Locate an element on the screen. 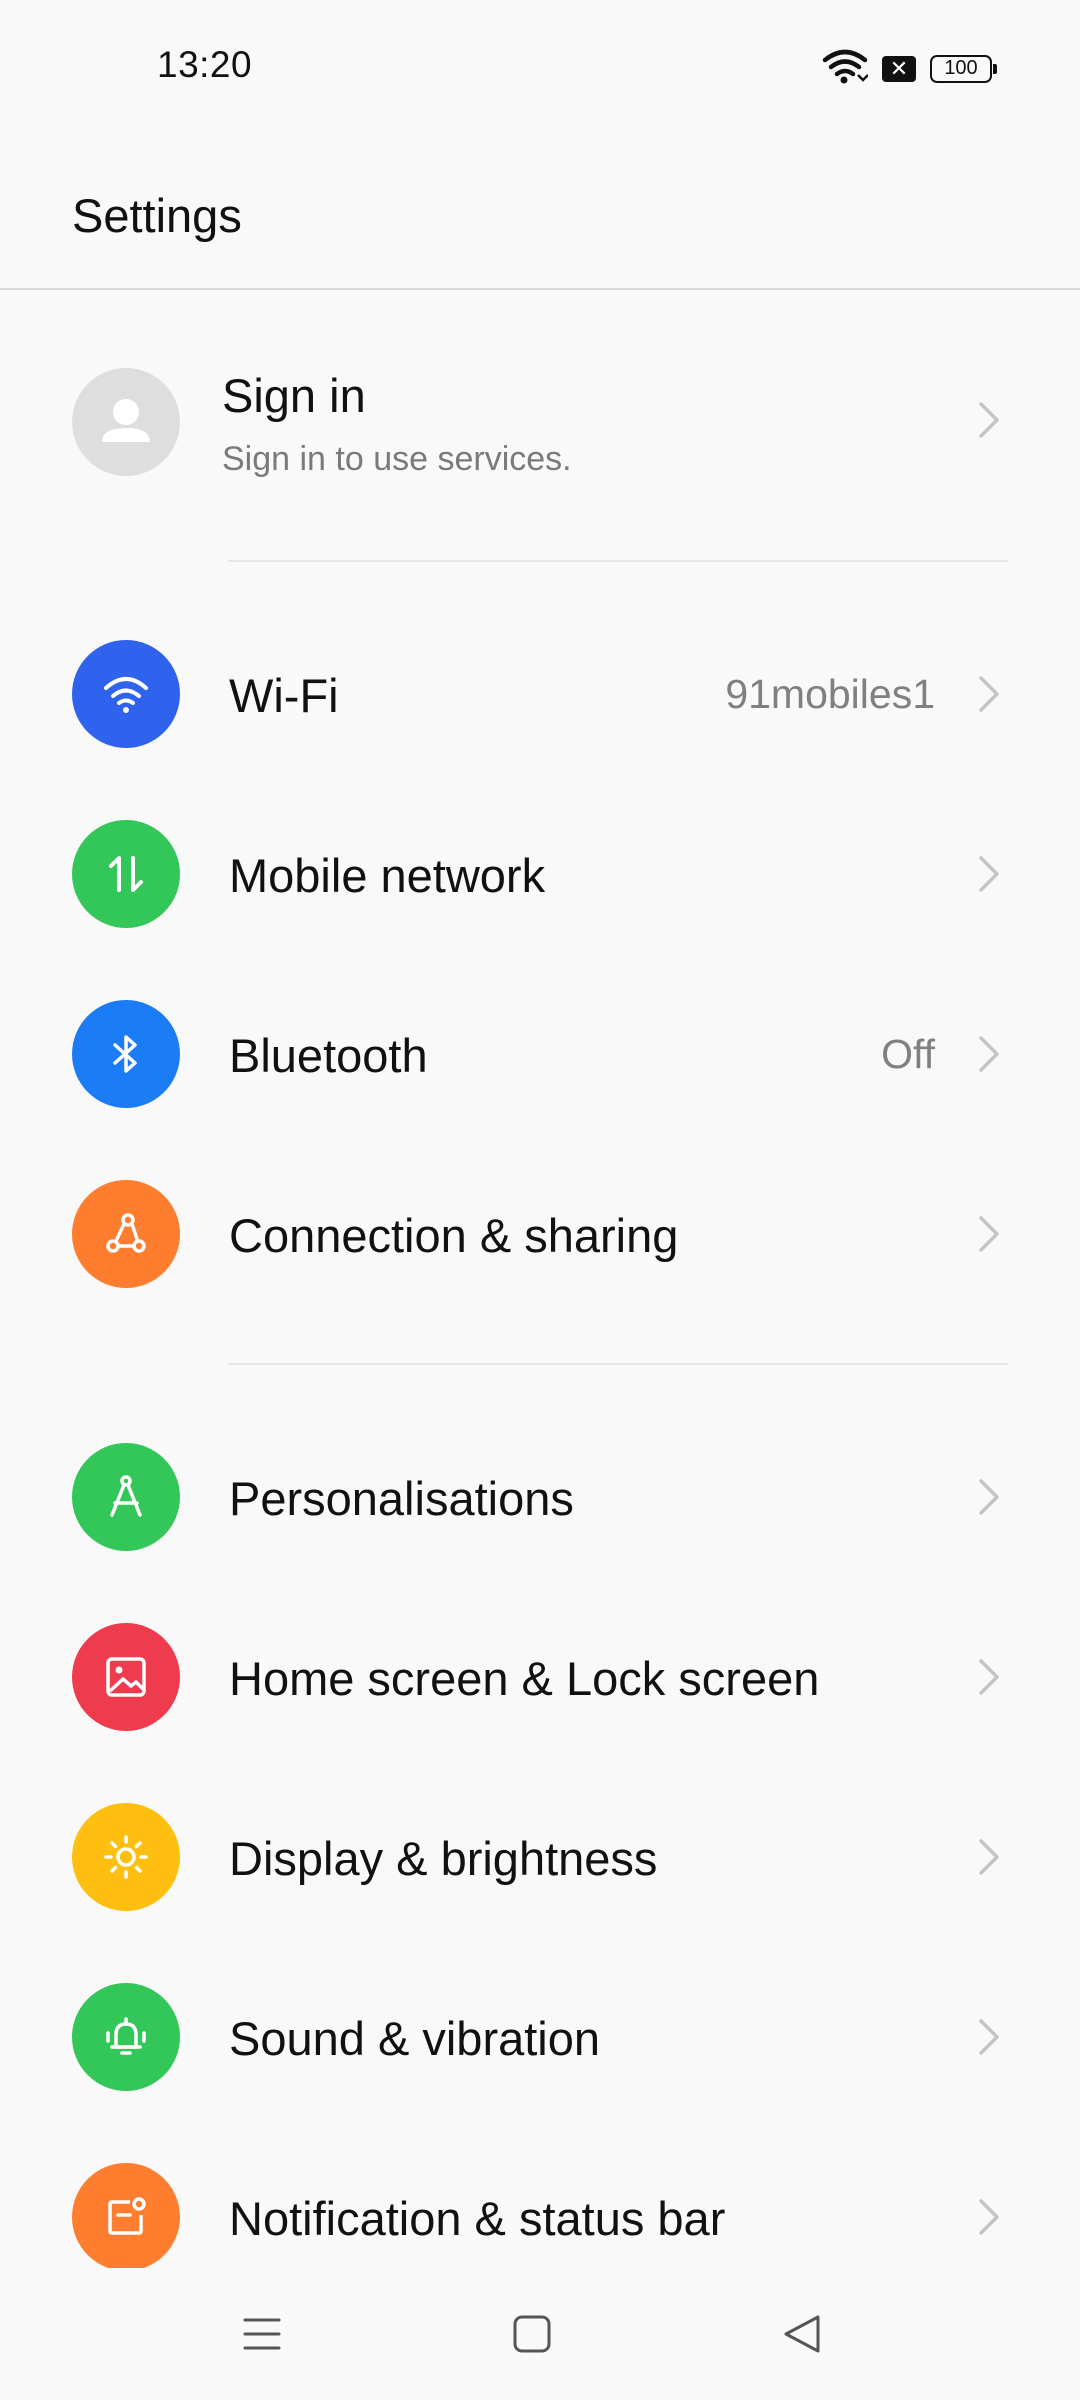  back-triangle-icon is located at coordinates (802, 2334).